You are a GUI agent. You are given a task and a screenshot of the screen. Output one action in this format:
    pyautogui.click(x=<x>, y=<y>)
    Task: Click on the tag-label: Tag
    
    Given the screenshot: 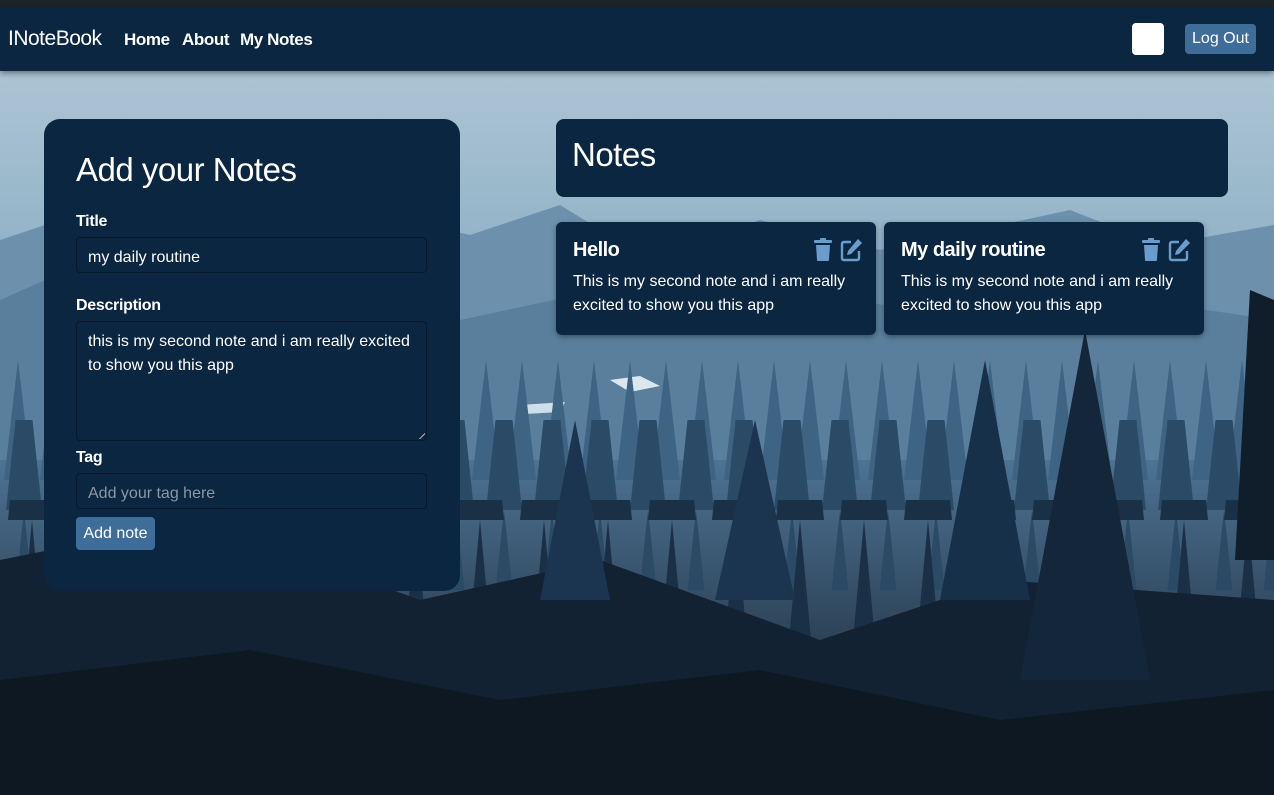 What is the action you would take?
    pyautogui.click(x=89, y=457)
    